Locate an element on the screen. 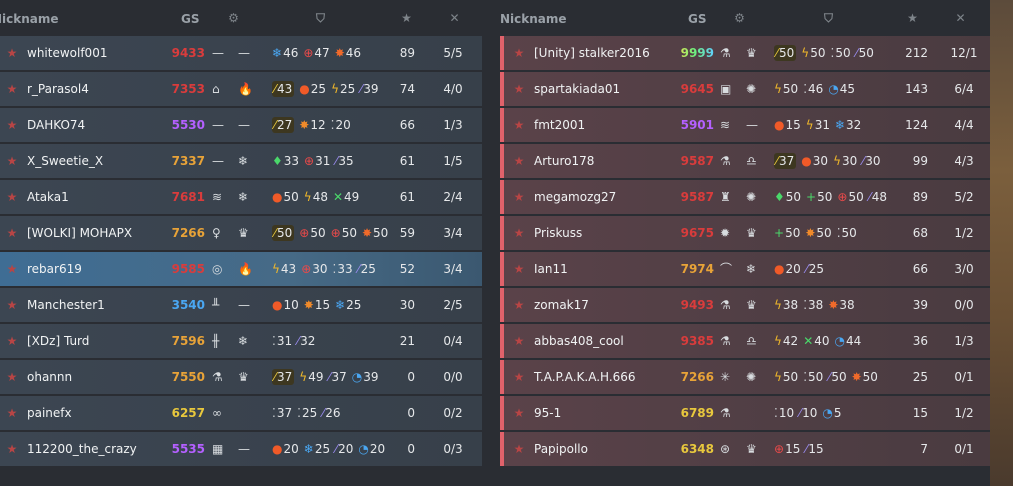 This screenshot has height=486, width=1013. stat-value: 10 is located at coordinates (291, 305).